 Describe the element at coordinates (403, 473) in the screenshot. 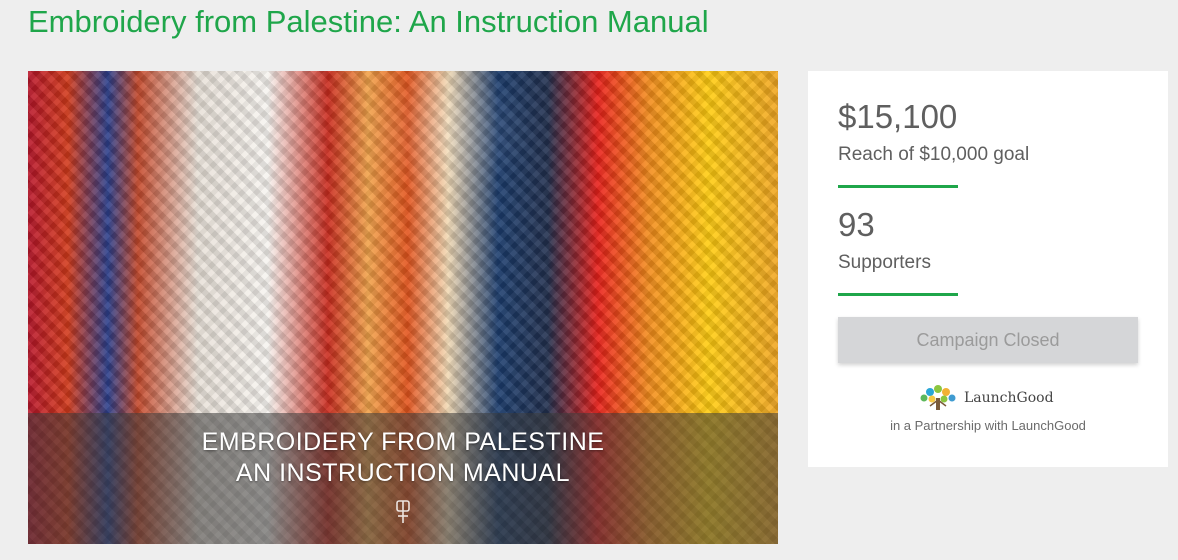

I see `hero-caption-line-2: AN INSTRUCTION MANUAL` at that location.